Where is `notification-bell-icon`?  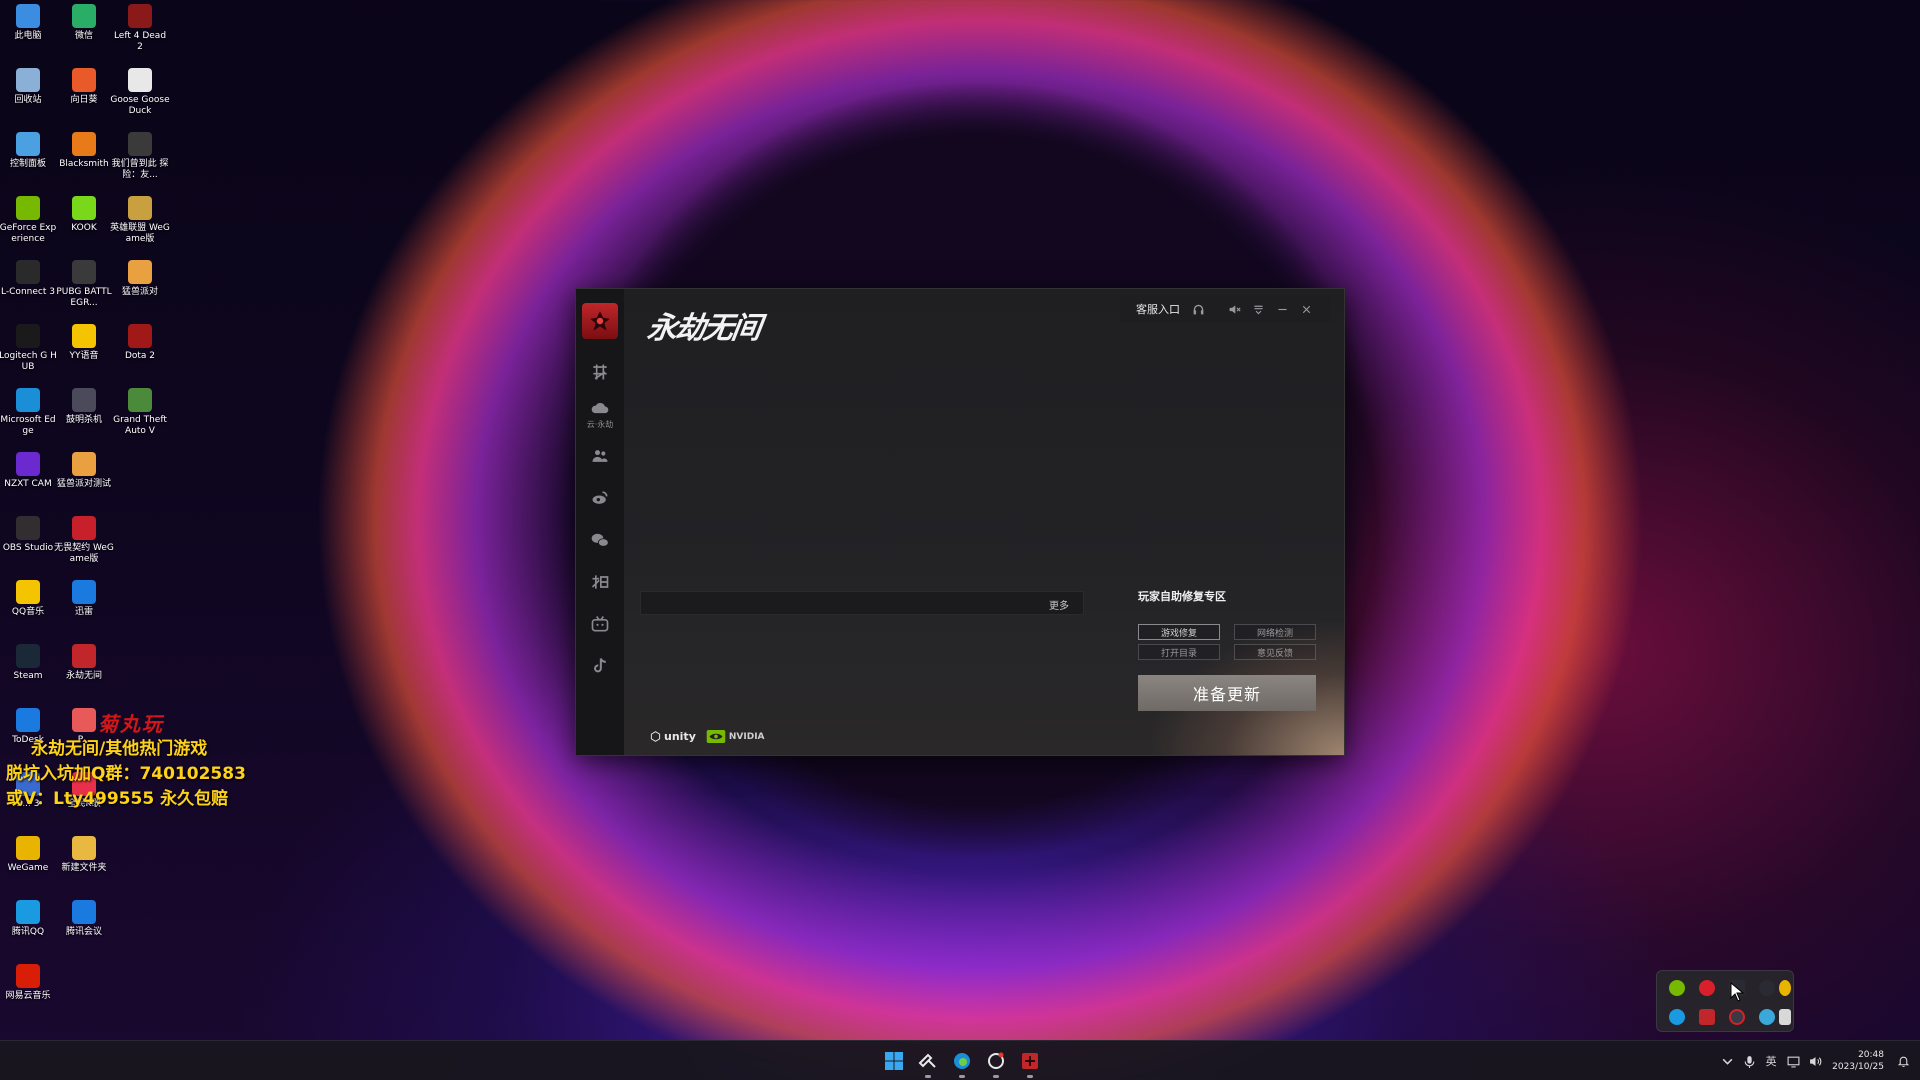
notification-bell-icon is located at coordinates (1903, 1061).